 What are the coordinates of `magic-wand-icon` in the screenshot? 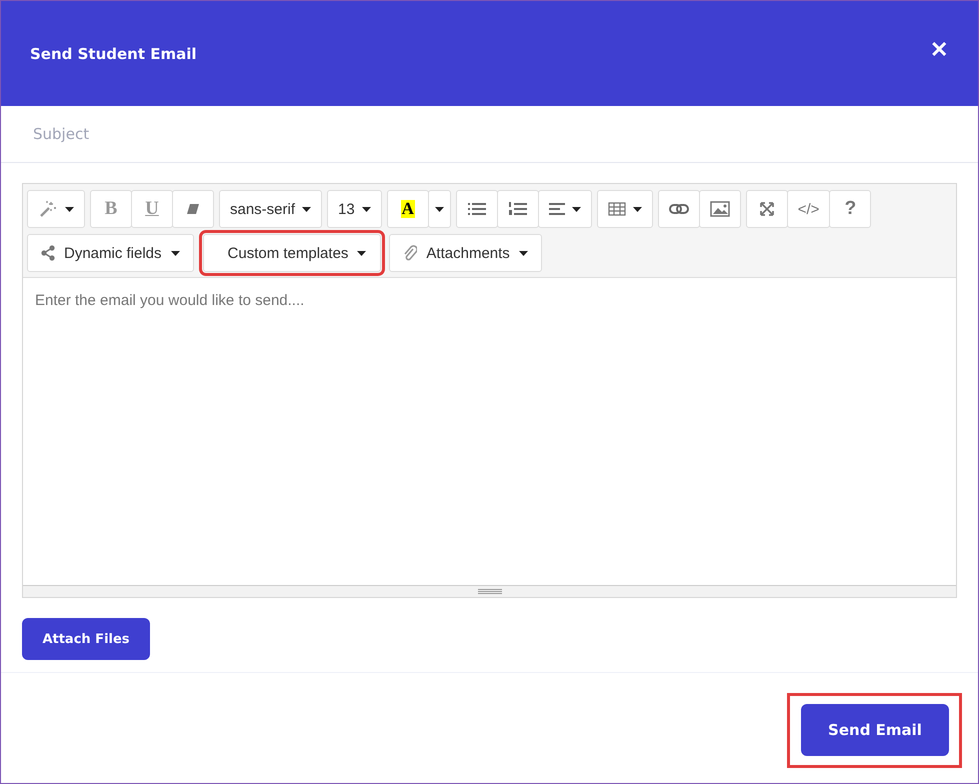 It's located at (48, 209).